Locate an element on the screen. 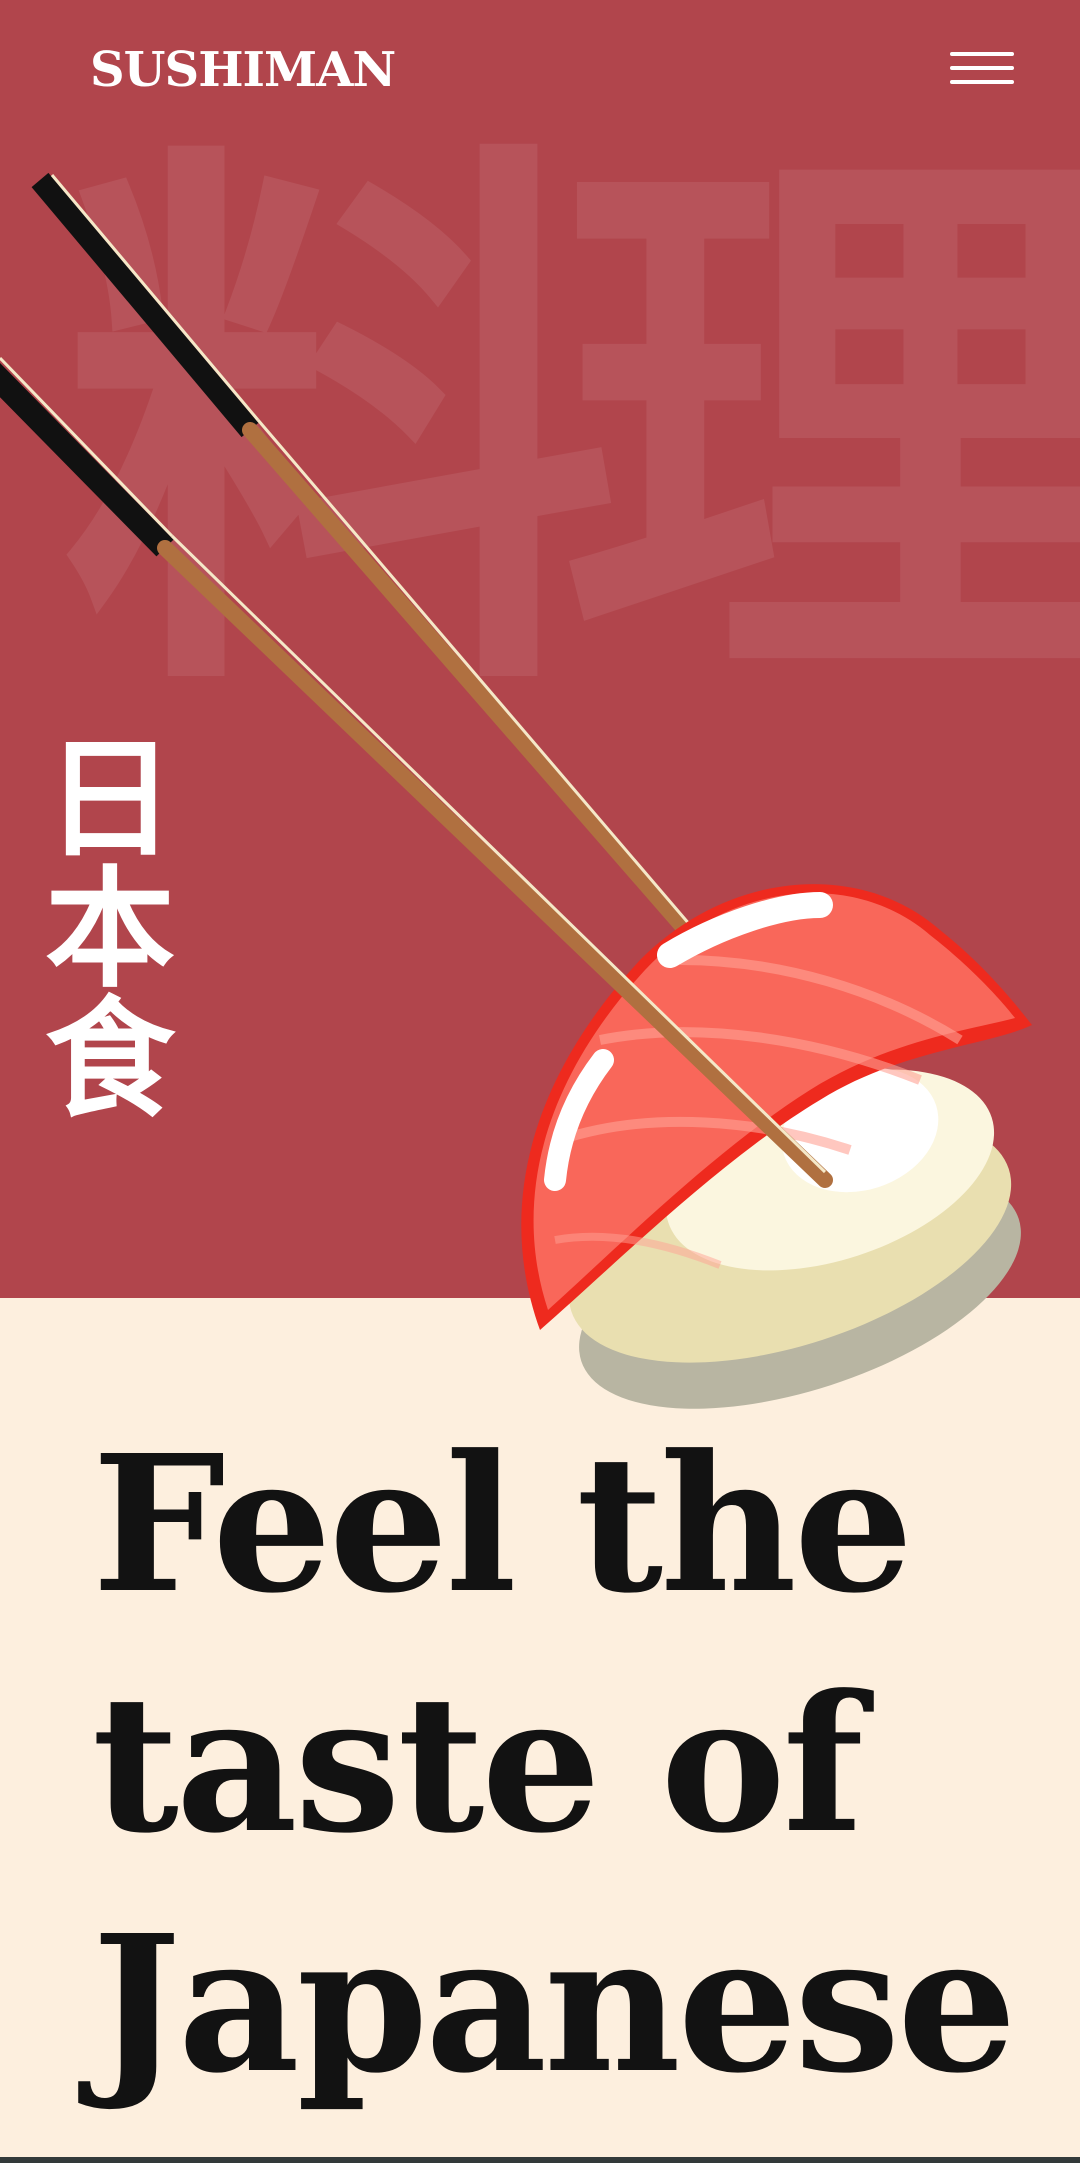 The width and height of the screenshot is (1080, 2163). bottom-divider is located at coordinates (540, 2160).